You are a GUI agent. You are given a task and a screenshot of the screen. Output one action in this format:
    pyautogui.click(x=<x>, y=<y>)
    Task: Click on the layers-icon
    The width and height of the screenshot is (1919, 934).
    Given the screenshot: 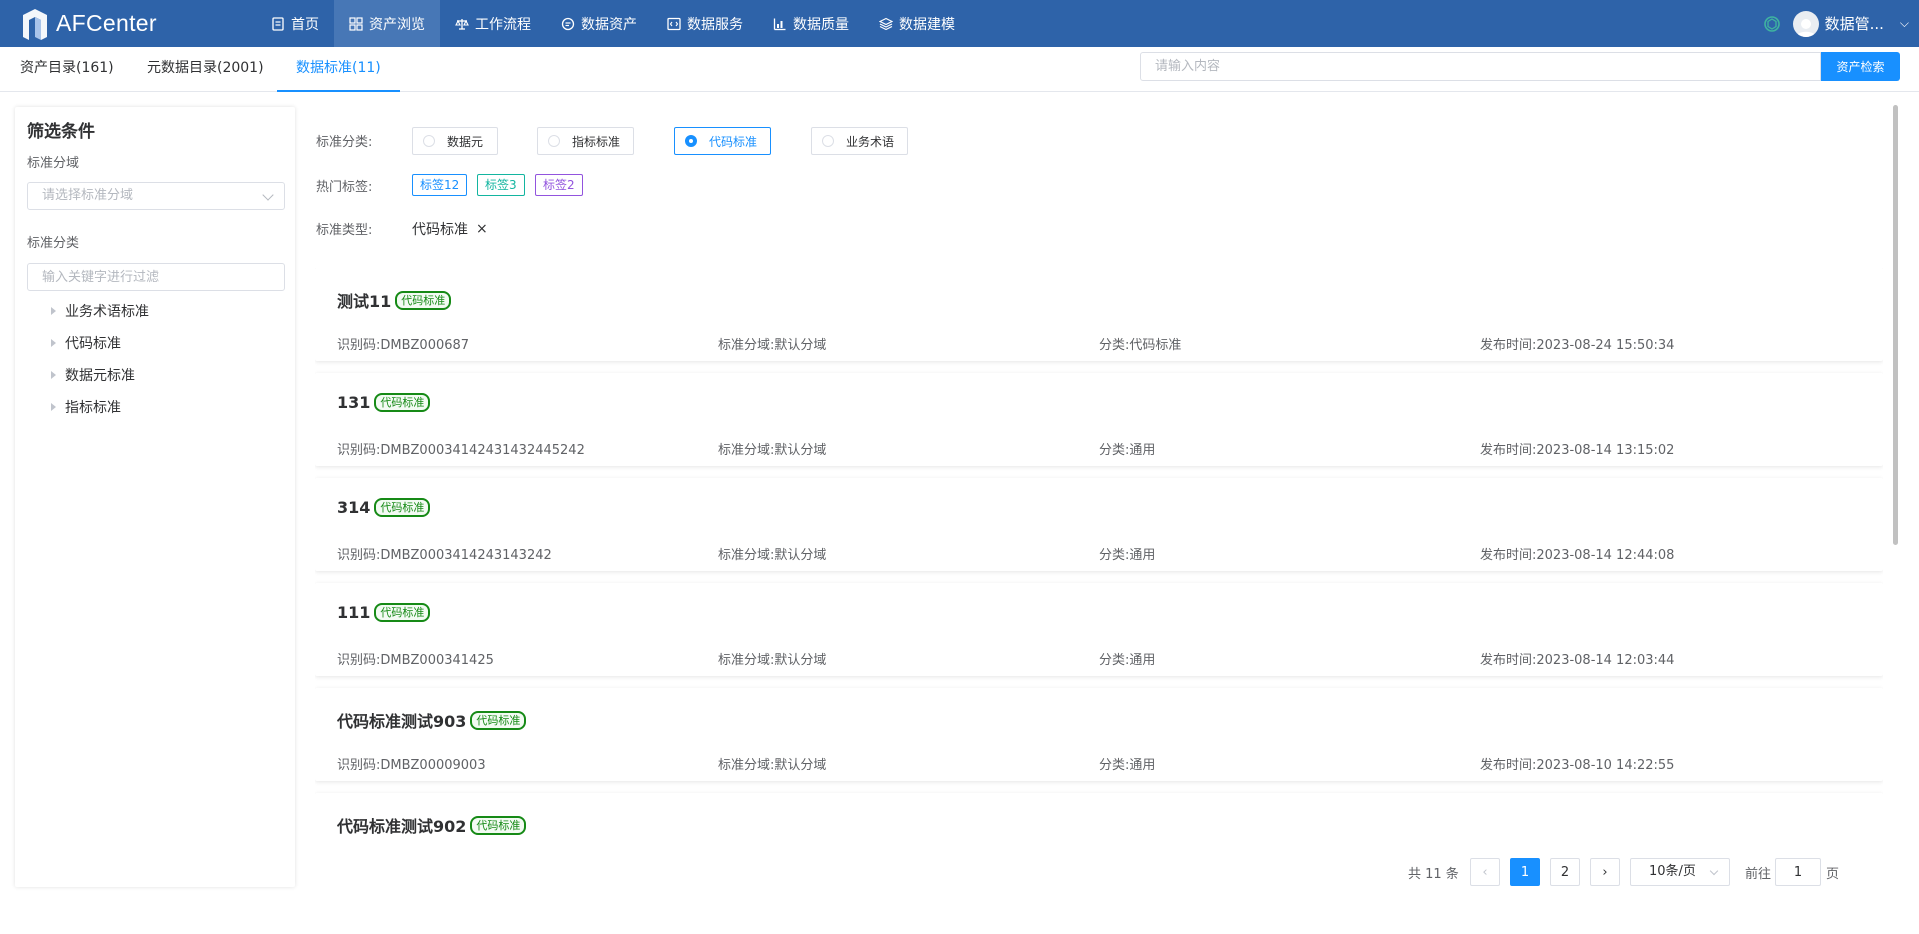 What is the action you would take?
    pyautogui.click(x=886, y=23)
    